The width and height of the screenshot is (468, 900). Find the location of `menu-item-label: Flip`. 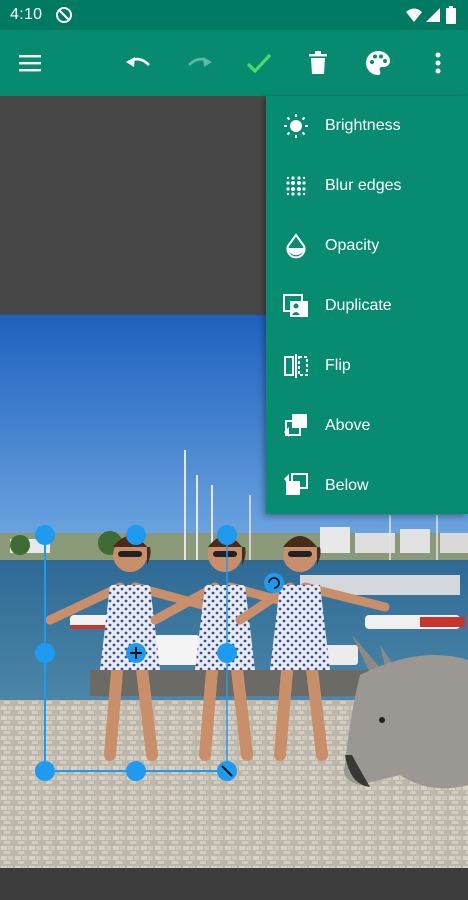

menu-item-label: Flip is located at coordinates (338, 365).